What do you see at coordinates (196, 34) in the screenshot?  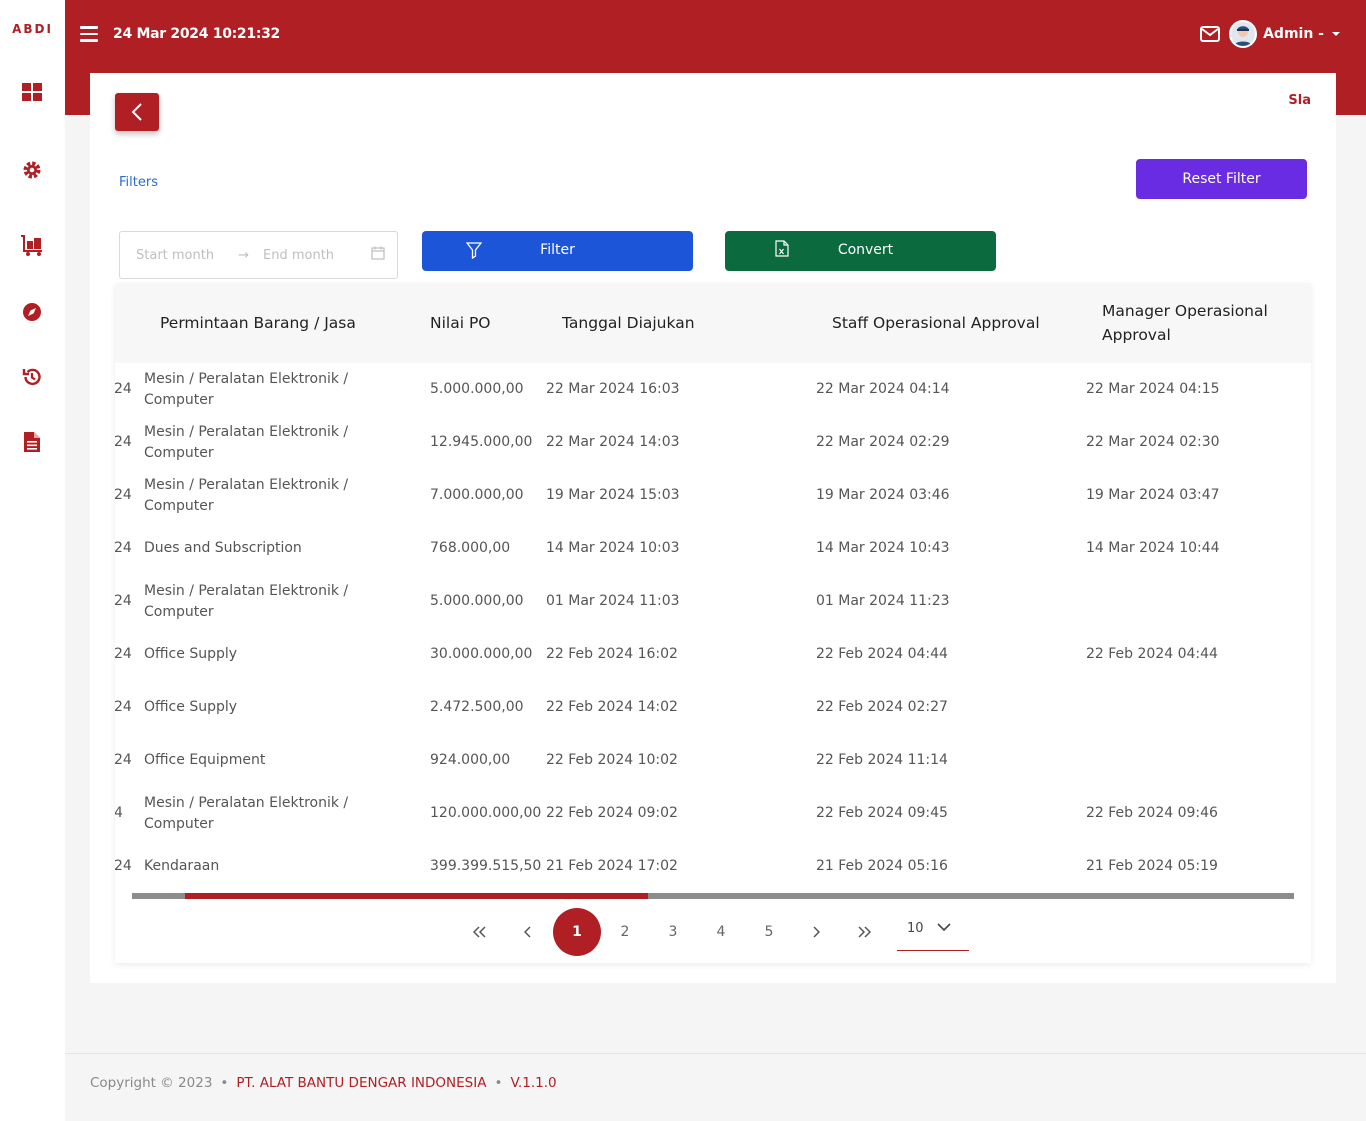 I see `current-datetime: 24 Mar 2024 10:21:32` at bounding box center [196, 34].